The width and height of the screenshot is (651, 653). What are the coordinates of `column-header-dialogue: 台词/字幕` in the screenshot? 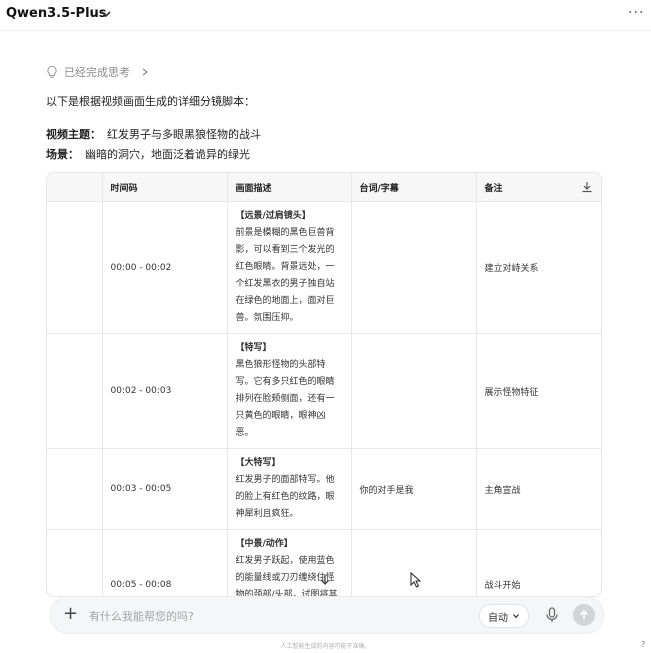 It's located at (413, 187).